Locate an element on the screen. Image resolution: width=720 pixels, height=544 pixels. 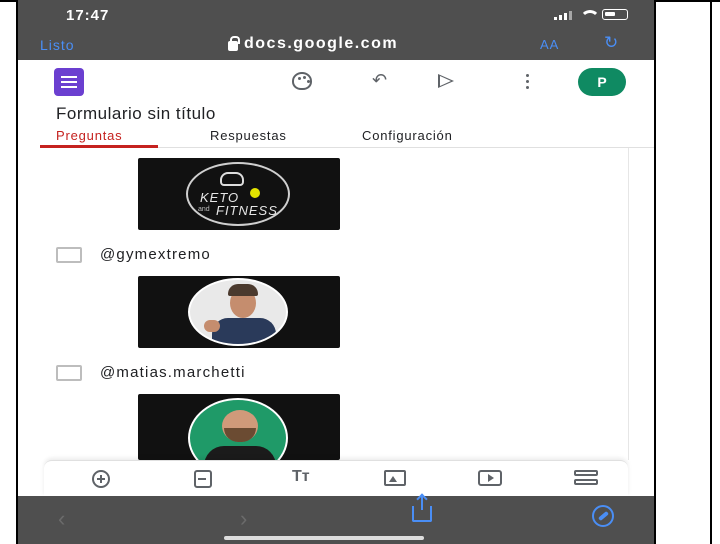
send-icon is located at coordinates (446, 81).